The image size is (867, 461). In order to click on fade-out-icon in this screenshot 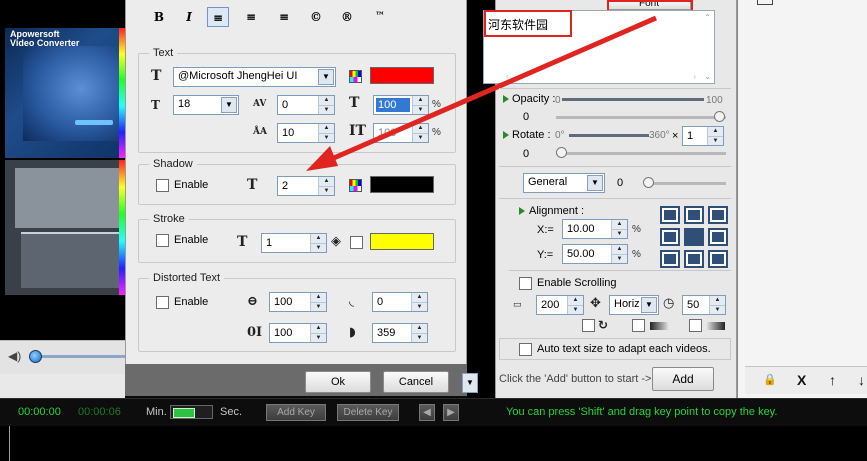, I will do `click(716, 326)`.